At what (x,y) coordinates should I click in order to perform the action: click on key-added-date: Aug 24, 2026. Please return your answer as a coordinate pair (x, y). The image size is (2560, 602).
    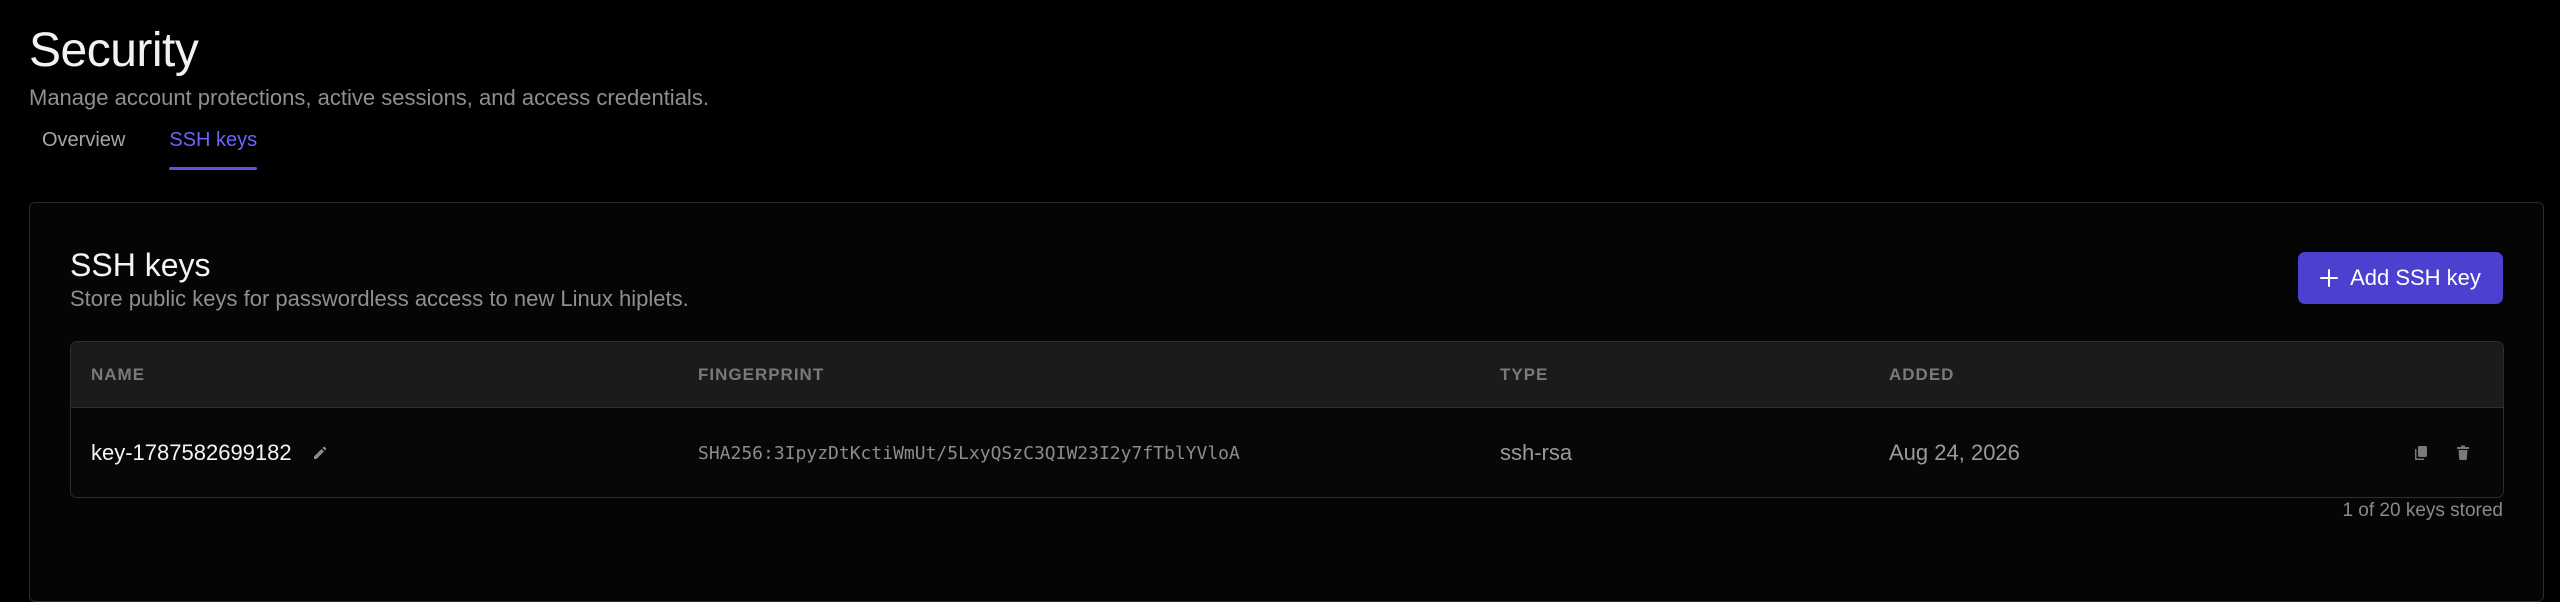
    Looking at the image, I should click on (1954, 452).